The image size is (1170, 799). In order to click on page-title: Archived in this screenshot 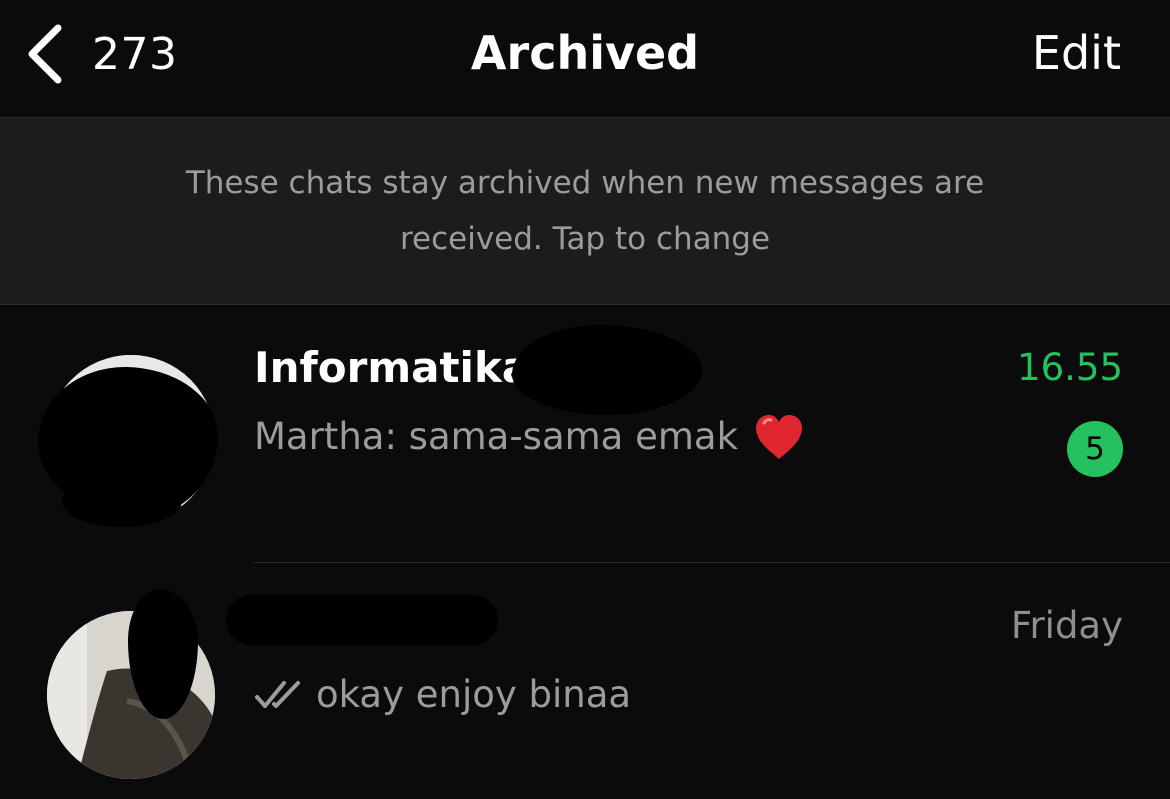, I will do `click(585, 53)`.